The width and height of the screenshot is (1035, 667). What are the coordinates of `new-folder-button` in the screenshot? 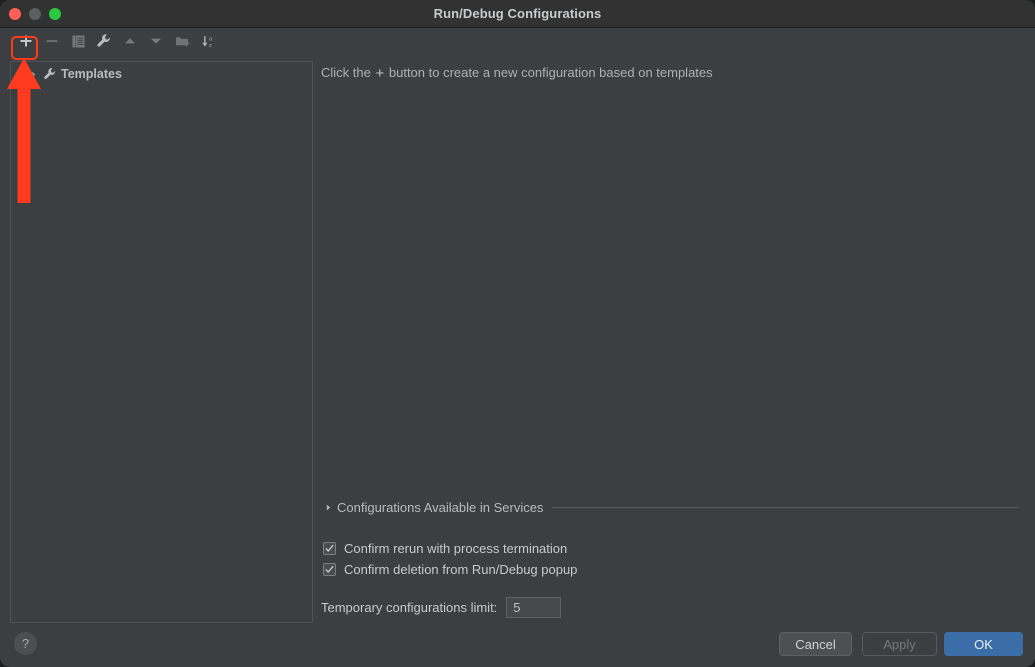 It's located at (182, 41).